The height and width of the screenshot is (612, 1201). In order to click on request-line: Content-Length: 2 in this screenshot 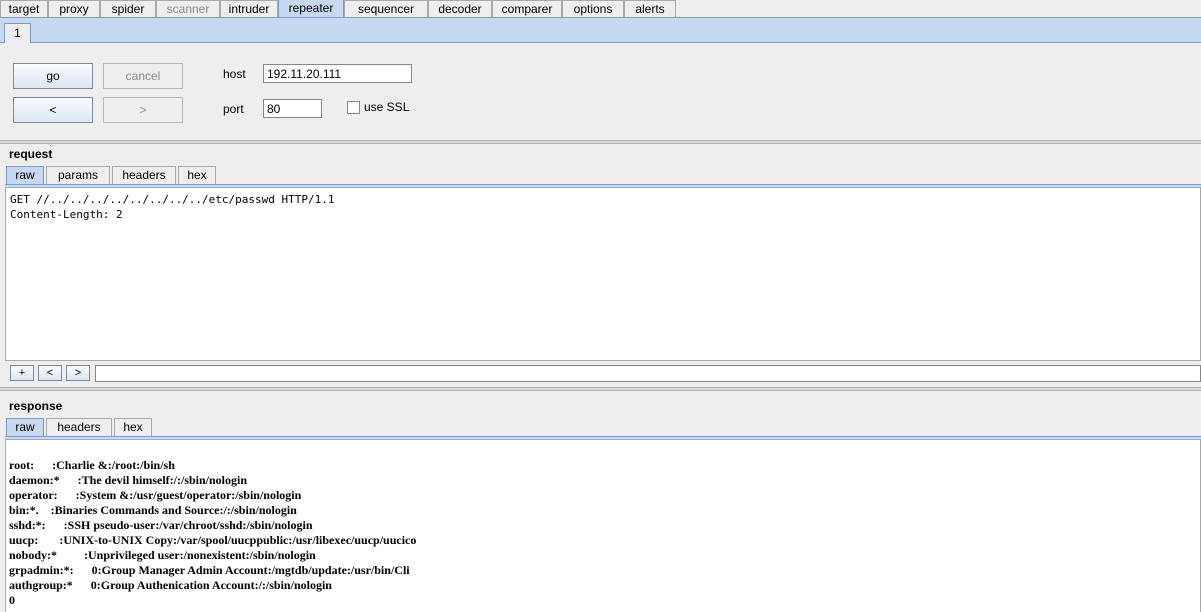, I will do `click(66, 214)`.